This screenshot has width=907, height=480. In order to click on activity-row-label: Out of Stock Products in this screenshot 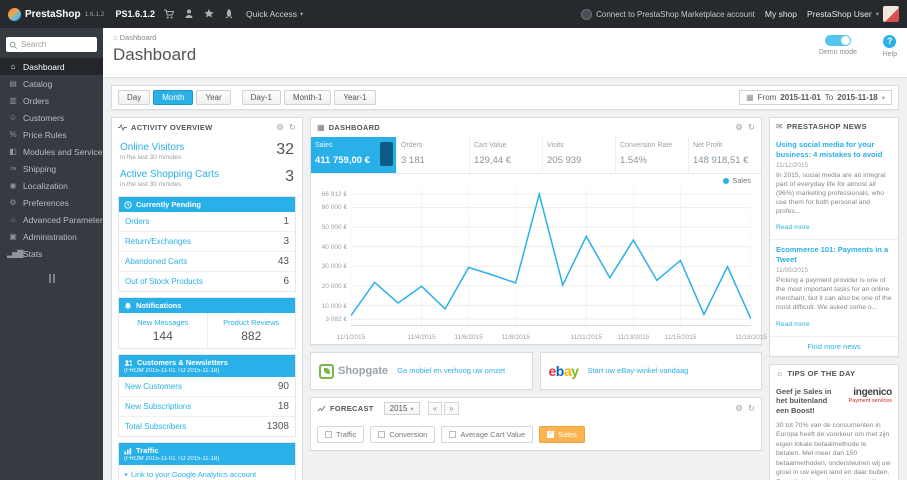, I will do `click(164, 281)`.